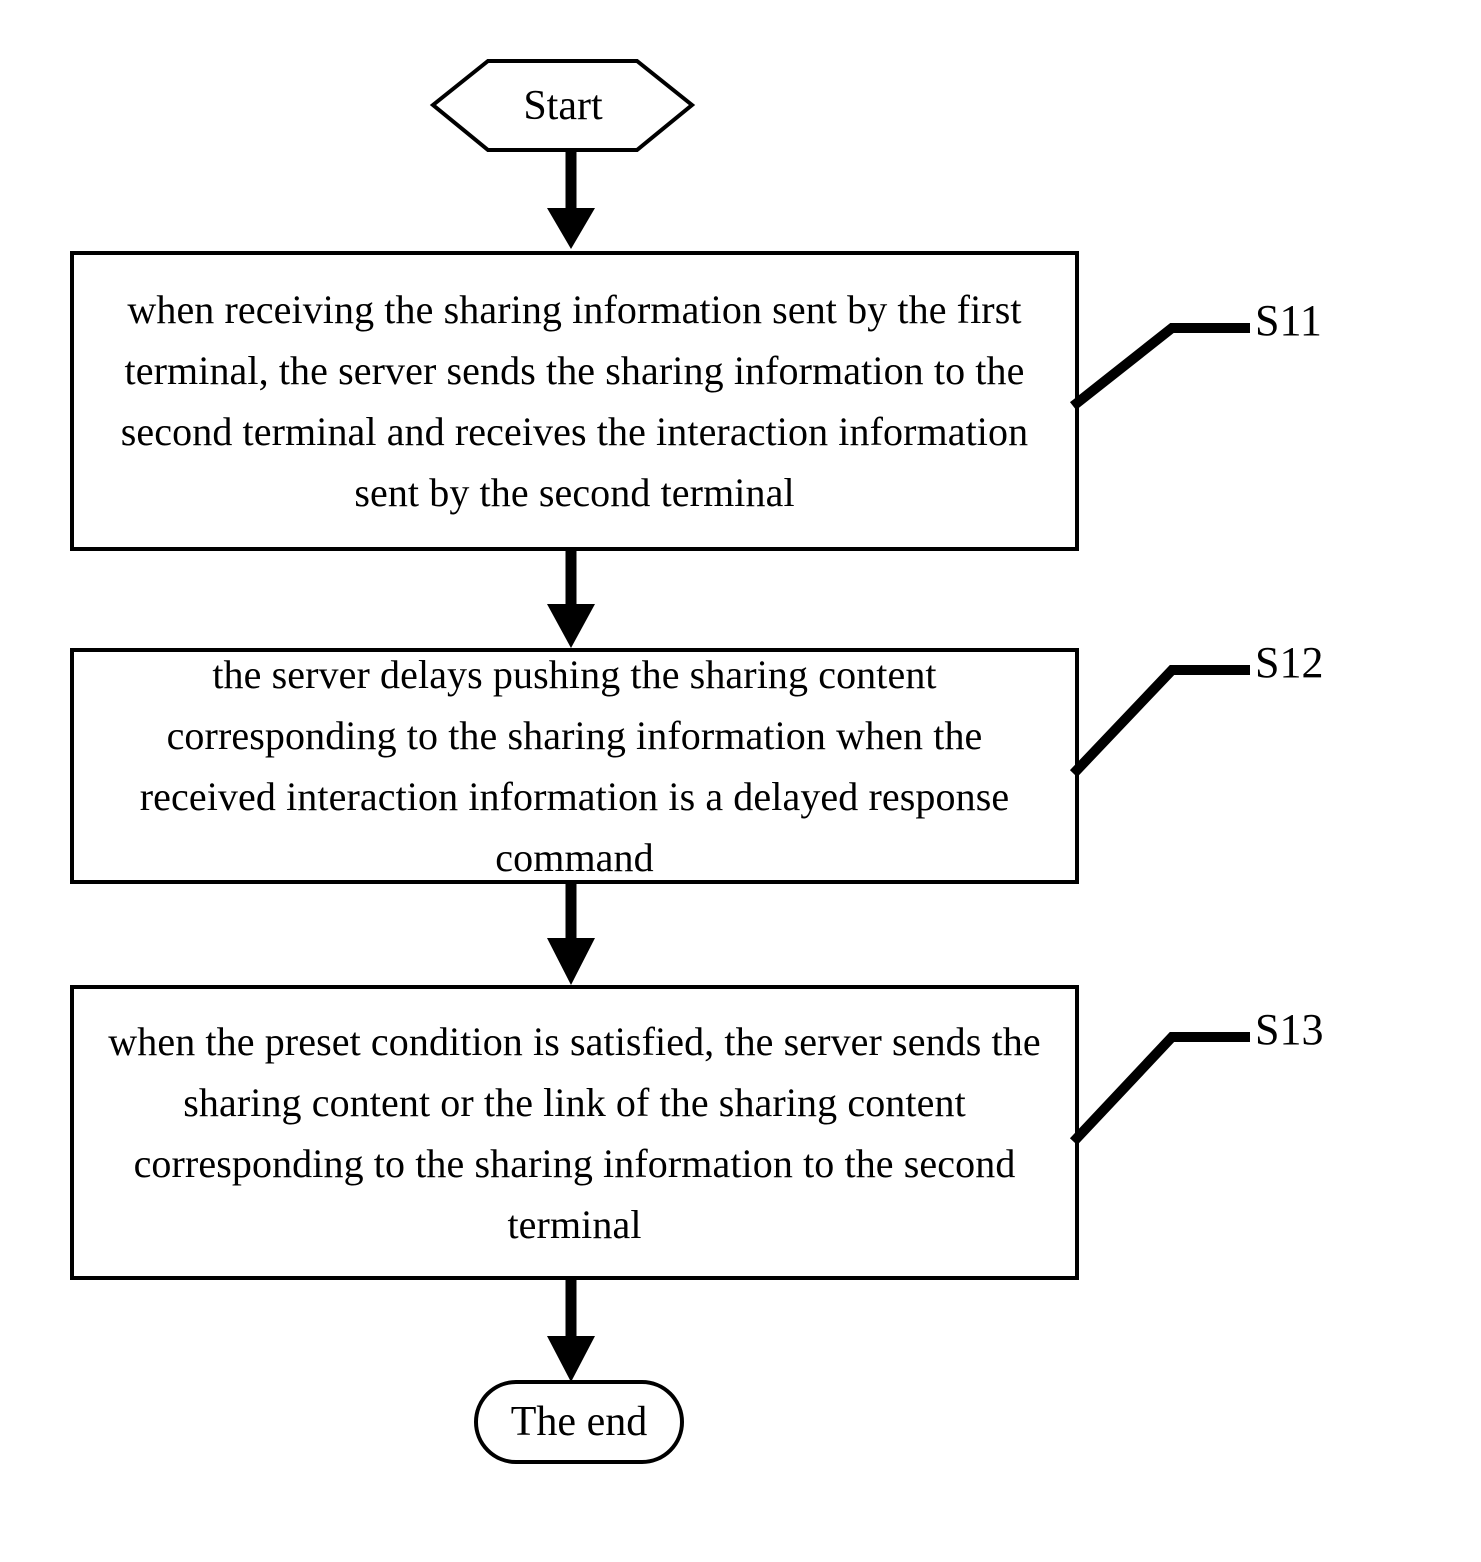 This screenshot has height=1562, width=1481. What do you see at coordinates (571, 199) in the screenshot?
I see `connector-start-to-s11` at bounding box center [571, 199].